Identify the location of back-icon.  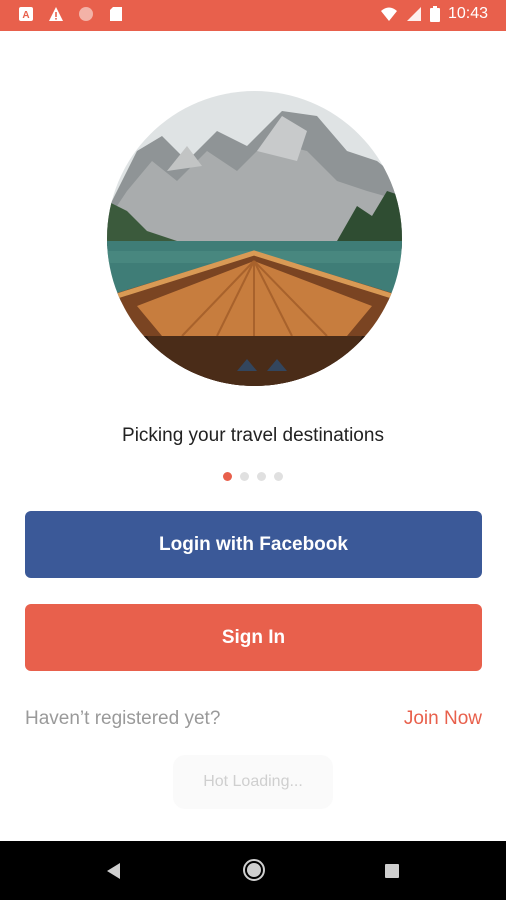
(114, 871).